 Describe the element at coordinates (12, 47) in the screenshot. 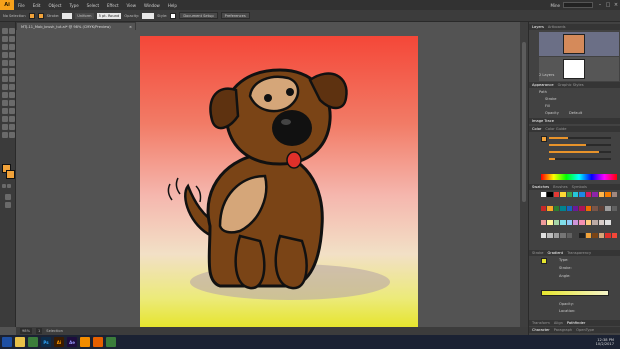

I see `type-tool-icon` at that location.